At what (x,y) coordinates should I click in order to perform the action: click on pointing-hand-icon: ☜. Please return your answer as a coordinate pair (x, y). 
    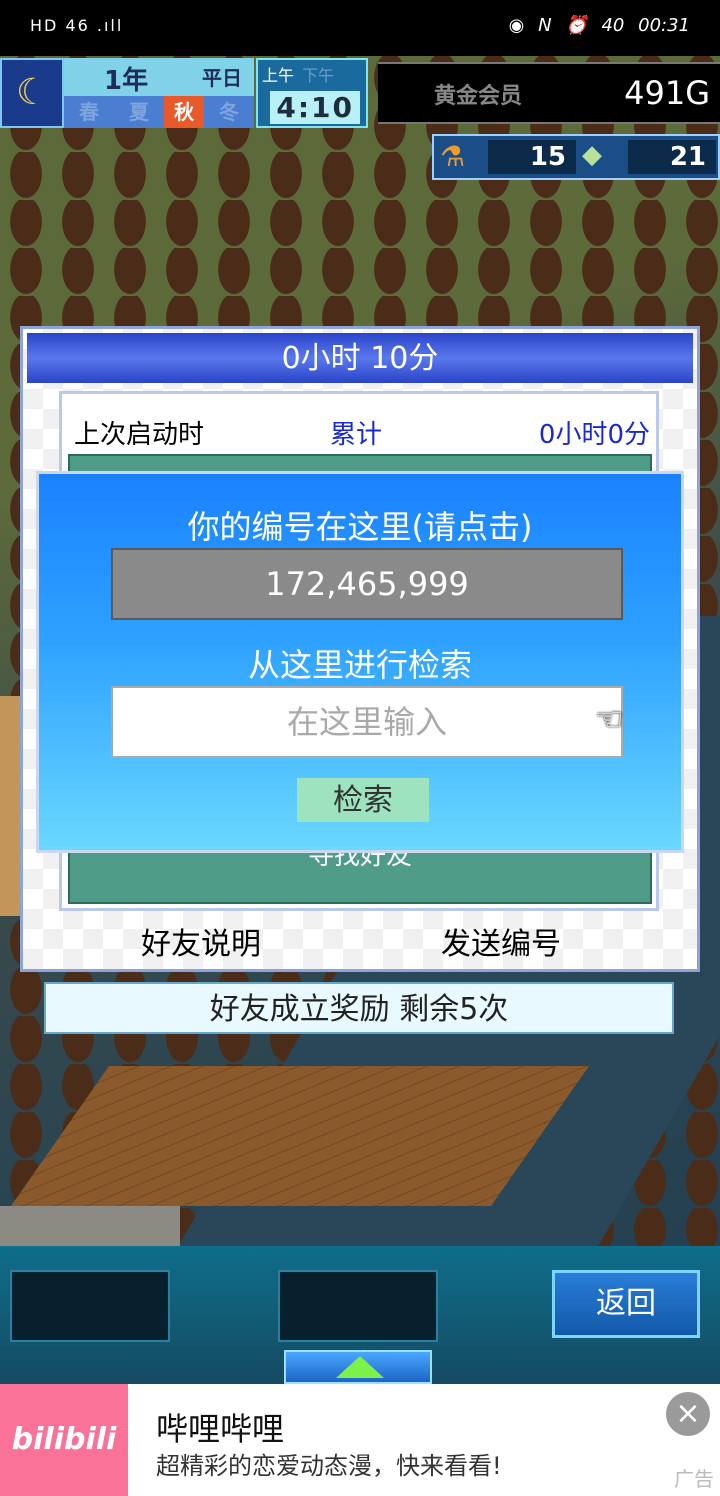
    Looking at the image, I should click on (609, 719).